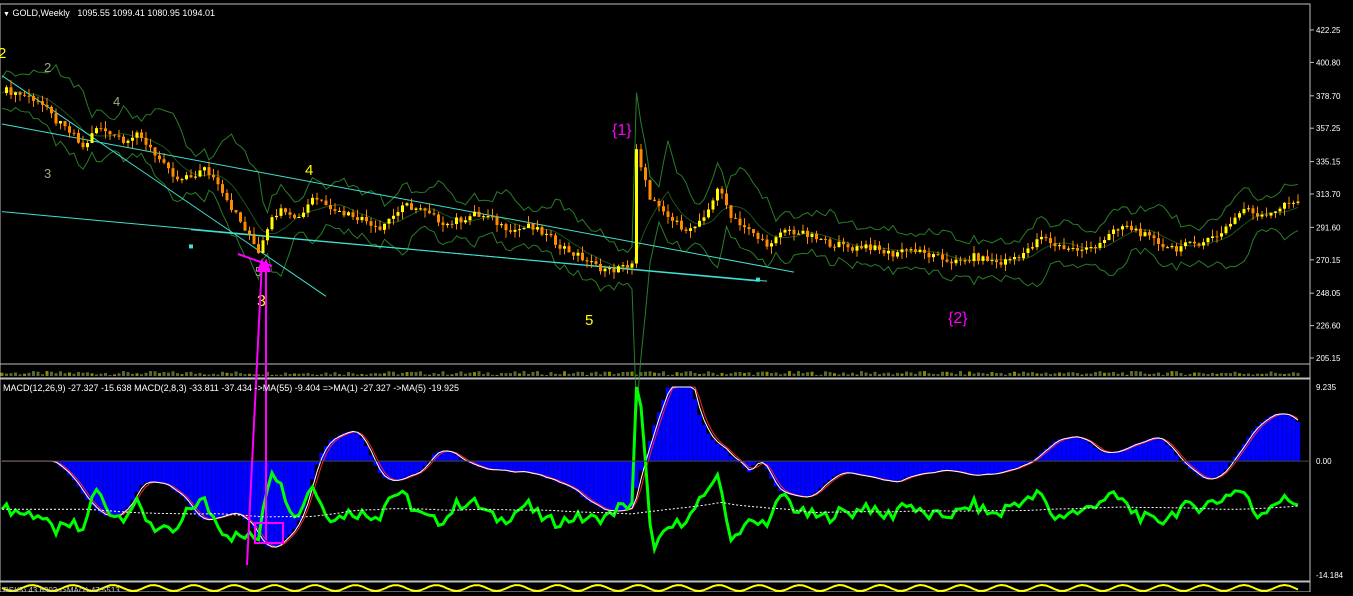 This screenshot has height=596, width=1353. What do you see at coordinates (1328, 227) in the screenshot?
I see `price-tick-label: 291.60` at bounding box center [1328, 227].